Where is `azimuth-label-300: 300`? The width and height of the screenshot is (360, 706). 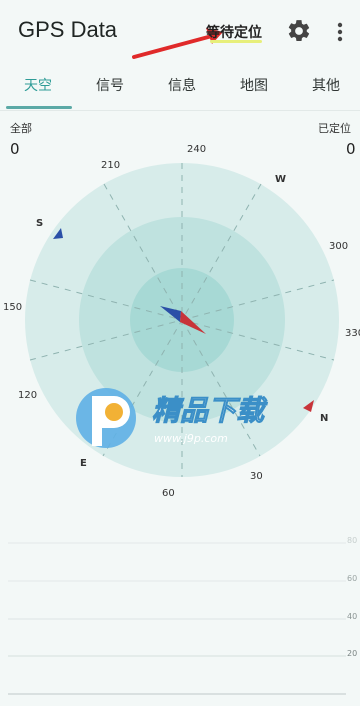 azimuth-label-300: 300 is located at coordinates (338, 246).